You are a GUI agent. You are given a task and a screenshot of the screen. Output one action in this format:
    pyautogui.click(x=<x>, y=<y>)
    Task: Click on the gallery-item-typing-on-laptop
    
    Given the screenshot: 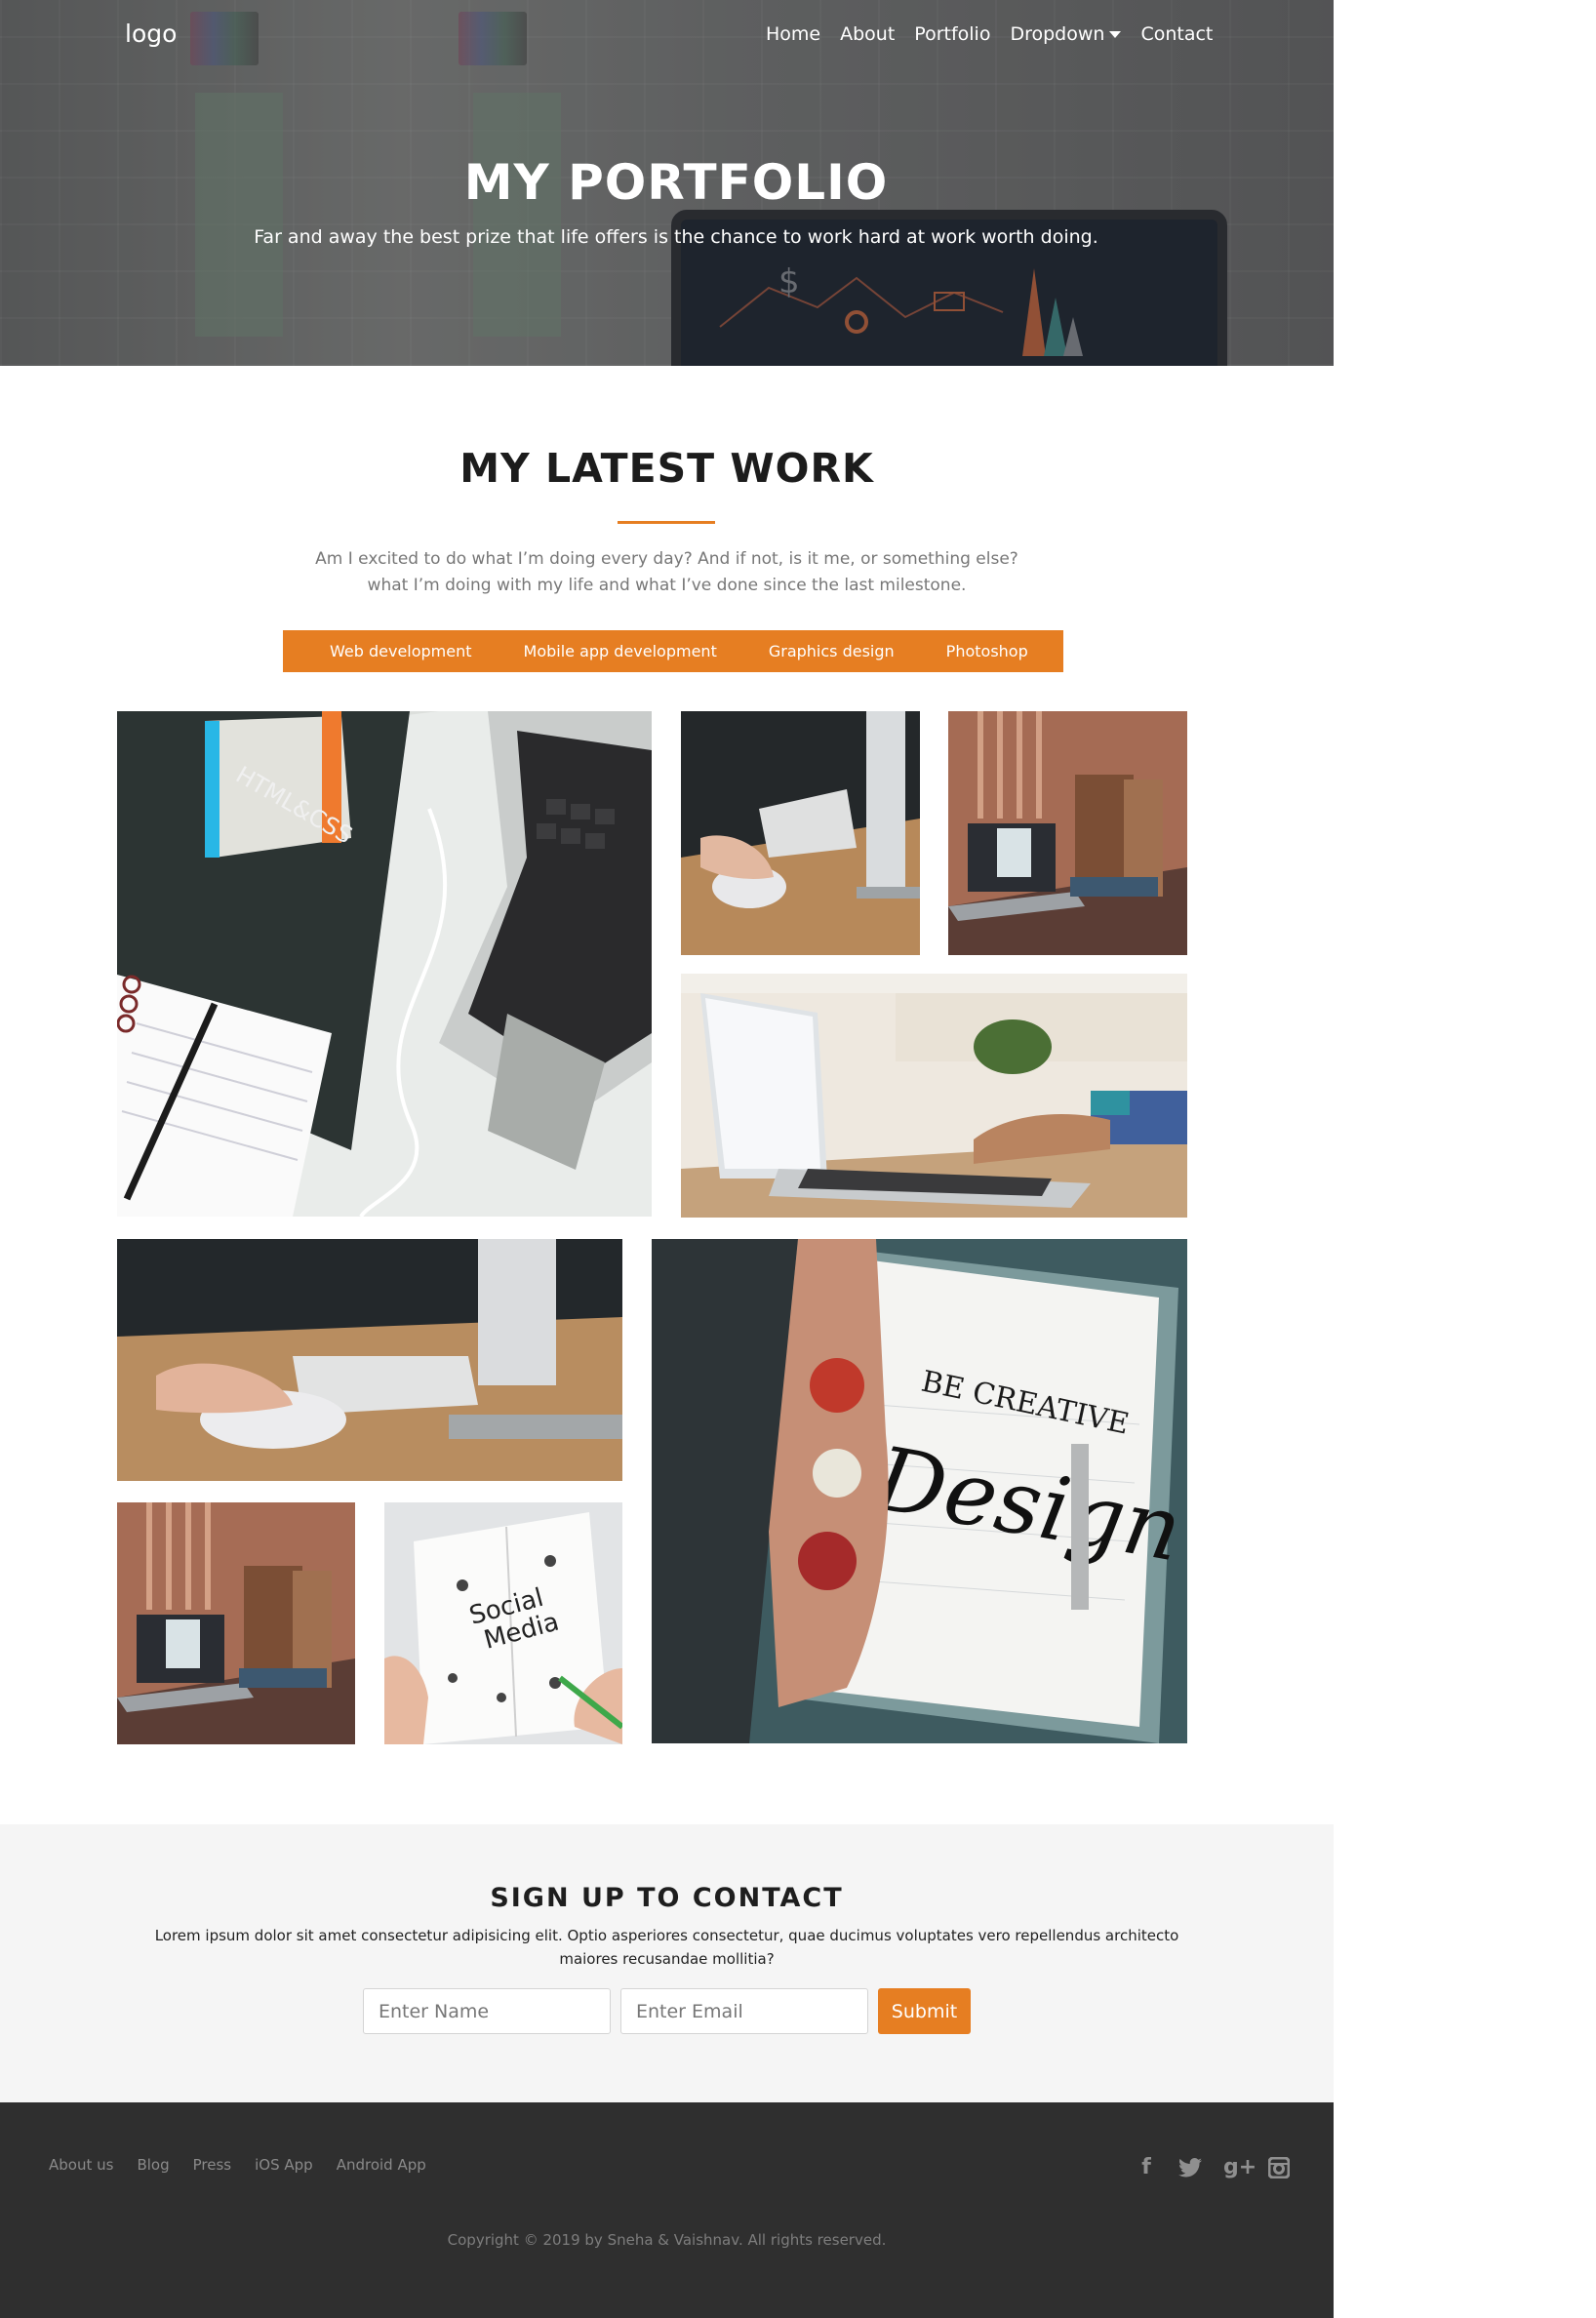 What is the action you would take?
    pyautogui.click(x=934, y=1096)
    